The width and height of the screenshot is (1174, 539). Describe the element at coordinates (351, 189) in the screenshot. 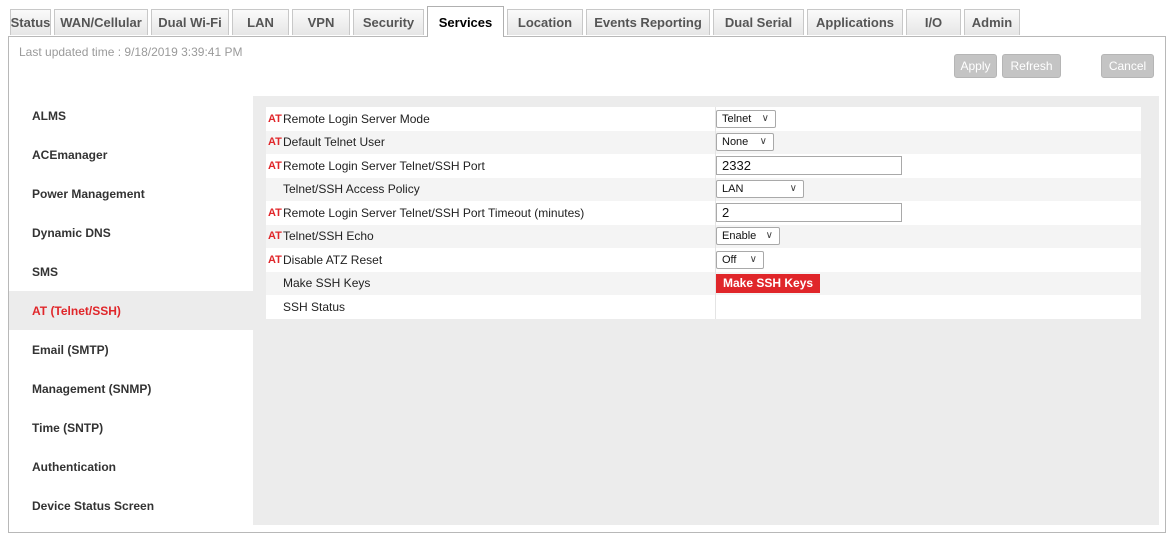

I see `setting-label: Telnet/SSH Access Policy` at that location.